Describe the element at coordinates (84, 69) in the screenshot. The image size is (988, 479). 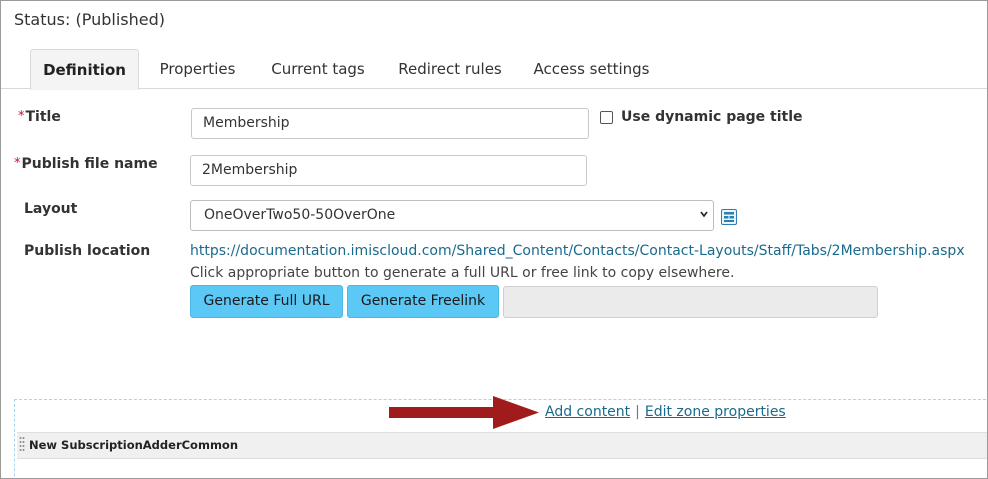
I see `tab-definition: Definition` at that location.